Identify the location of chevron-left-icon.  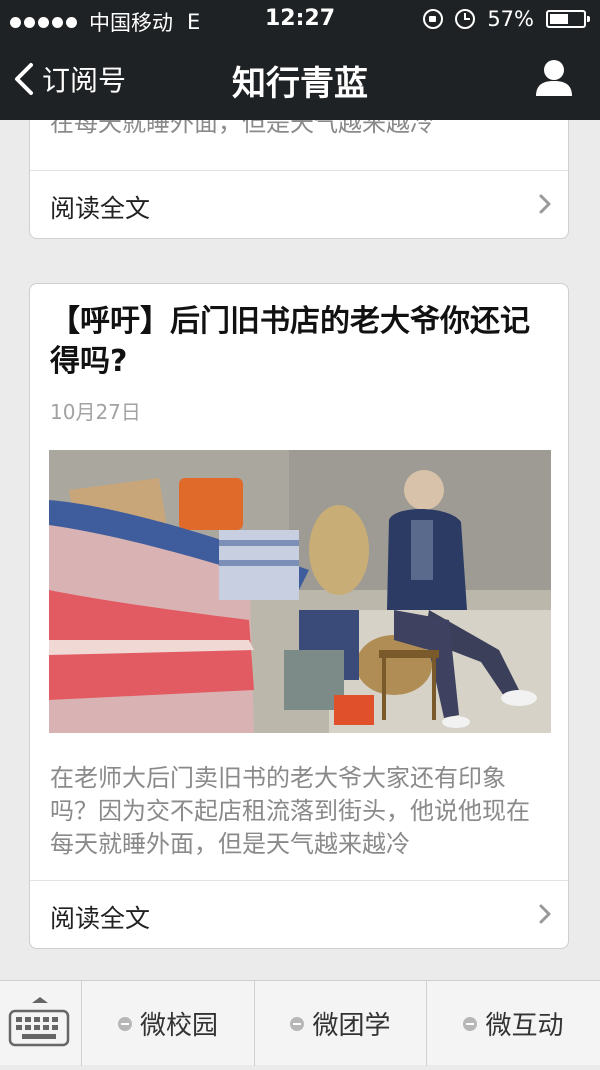
(24, 79).